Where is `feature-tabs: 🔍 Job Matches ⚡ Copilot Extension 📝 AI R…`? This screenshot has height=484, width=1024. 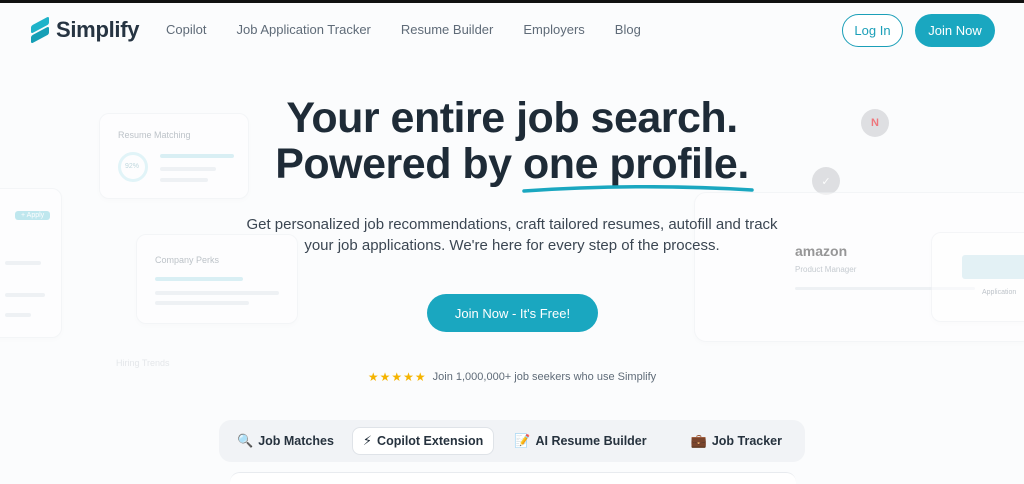 feature-tabs: 🔍 Job Matches ⚡ Copilot Extension 📝 AI R… is located at coordinates (512, 441).